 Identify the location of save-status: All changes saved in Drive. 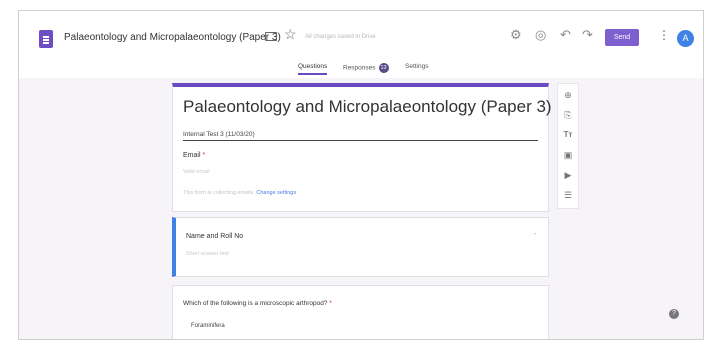
(340, 37).